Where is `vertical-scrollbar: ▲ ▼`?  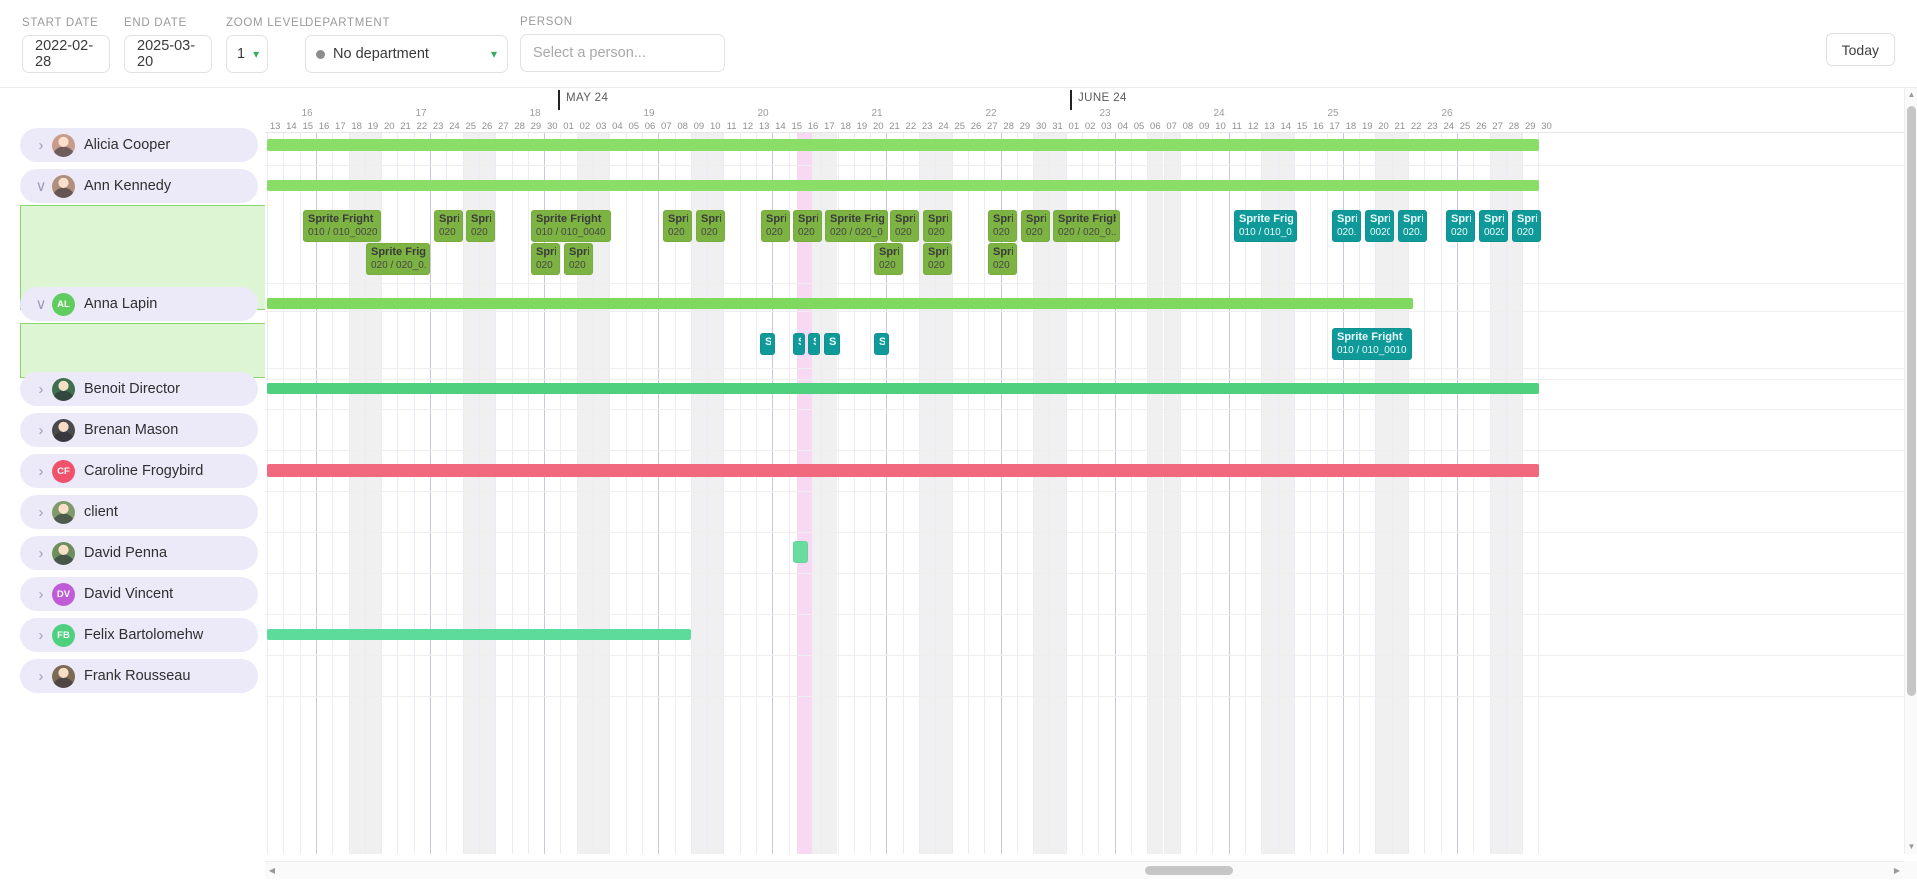
vertical-scrollbar: ▲ ▼ is located at coordinates (1910, 471).